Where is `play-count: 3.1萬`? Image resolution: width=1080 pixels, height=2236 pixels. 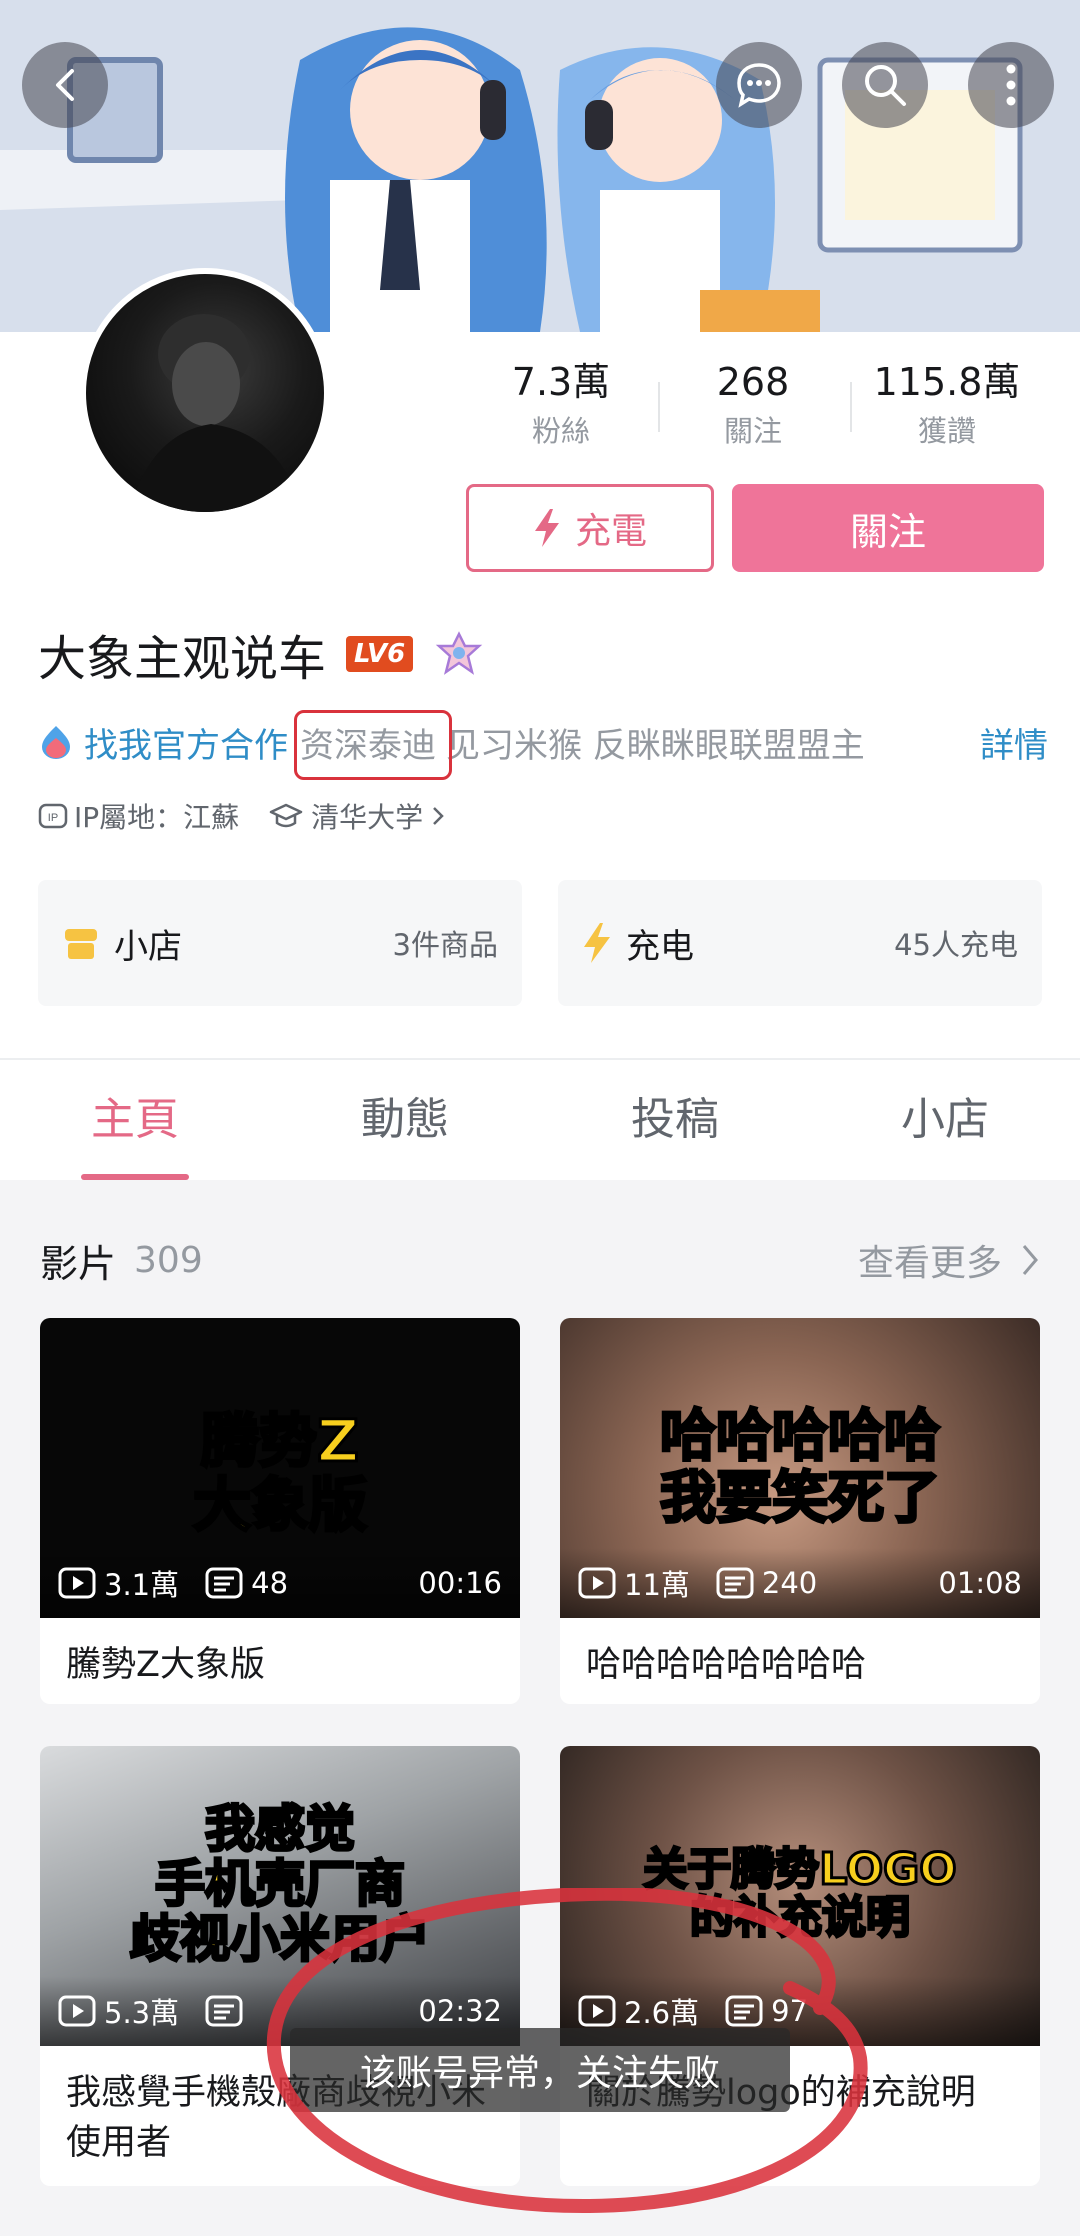 play-count: 3.1萬 is located at coordinates (118, 1583).